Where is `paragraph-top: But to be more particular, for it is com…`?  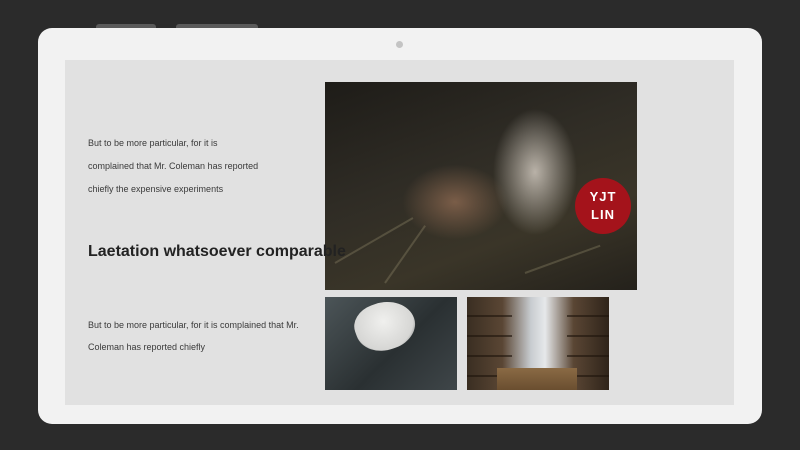 paragraph-top: But to be more particular, for it is com… is located at coordinates (173, 166).